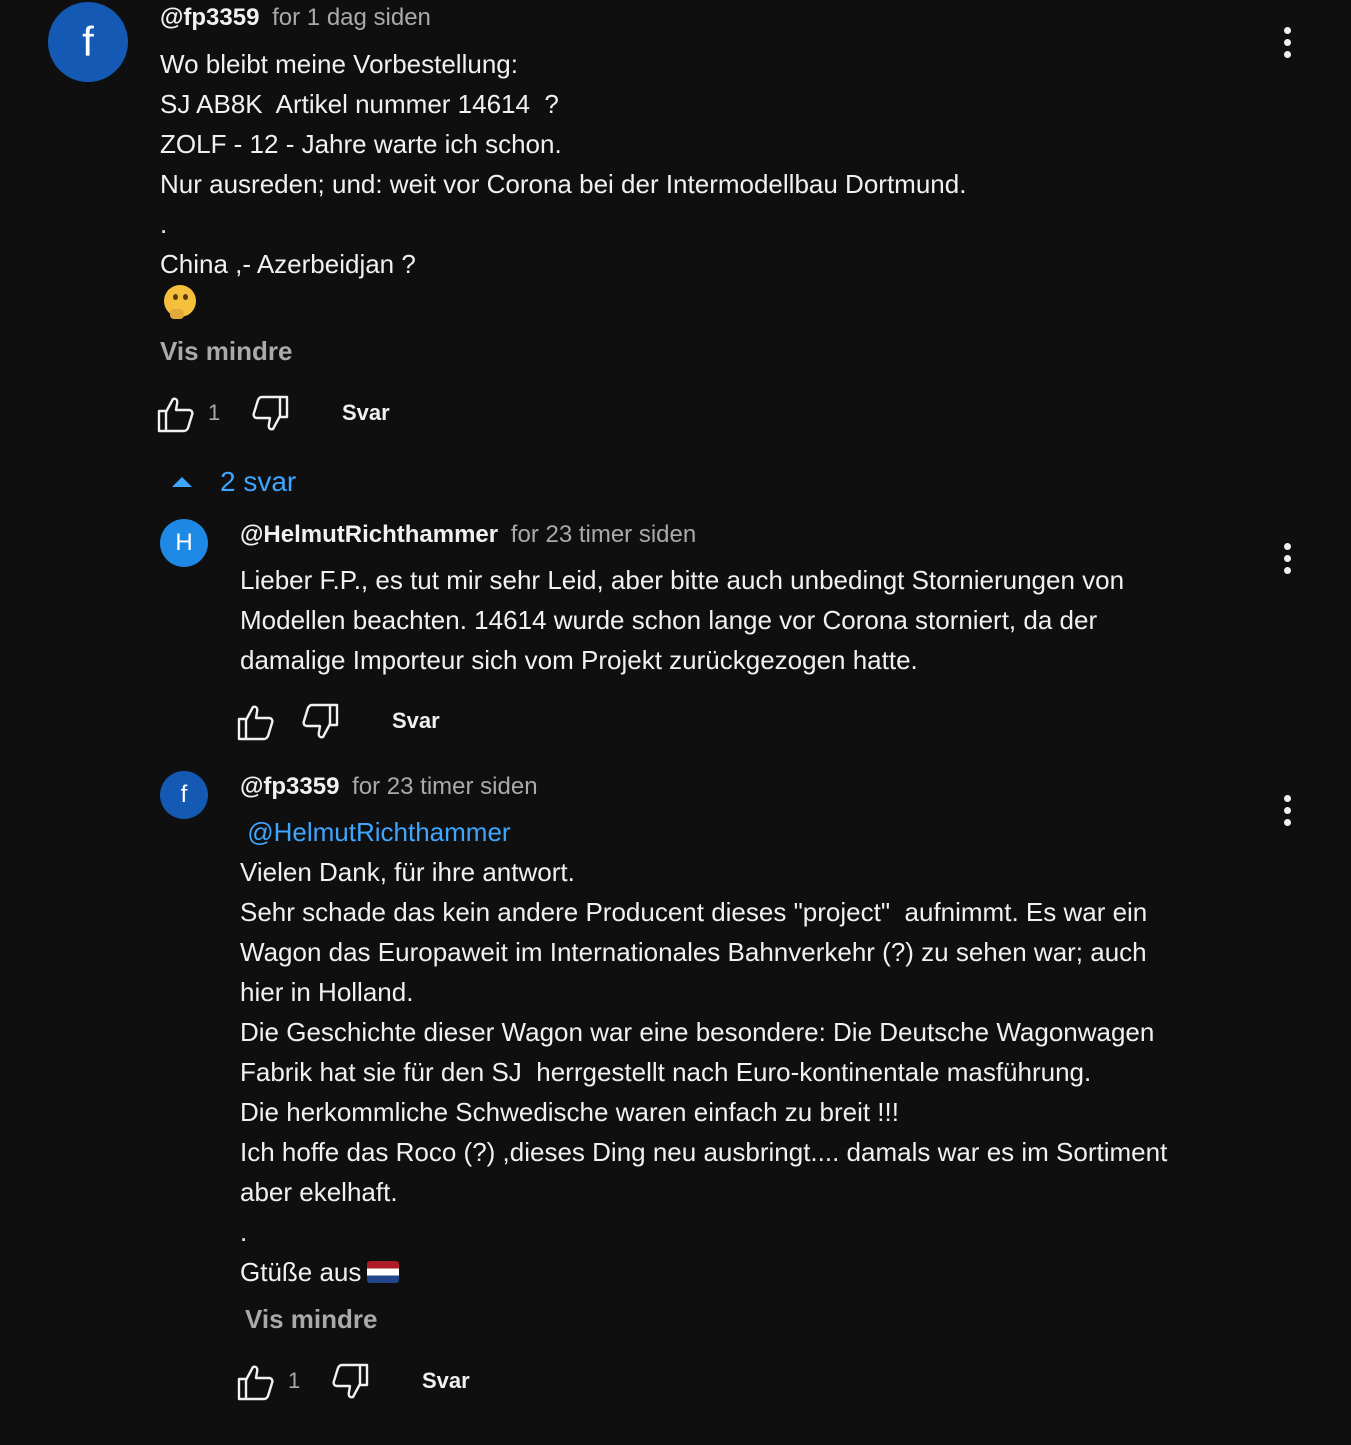  I want to click on comment-line: Wo bleibt meine Vorbestellung:, so click(339, 64).